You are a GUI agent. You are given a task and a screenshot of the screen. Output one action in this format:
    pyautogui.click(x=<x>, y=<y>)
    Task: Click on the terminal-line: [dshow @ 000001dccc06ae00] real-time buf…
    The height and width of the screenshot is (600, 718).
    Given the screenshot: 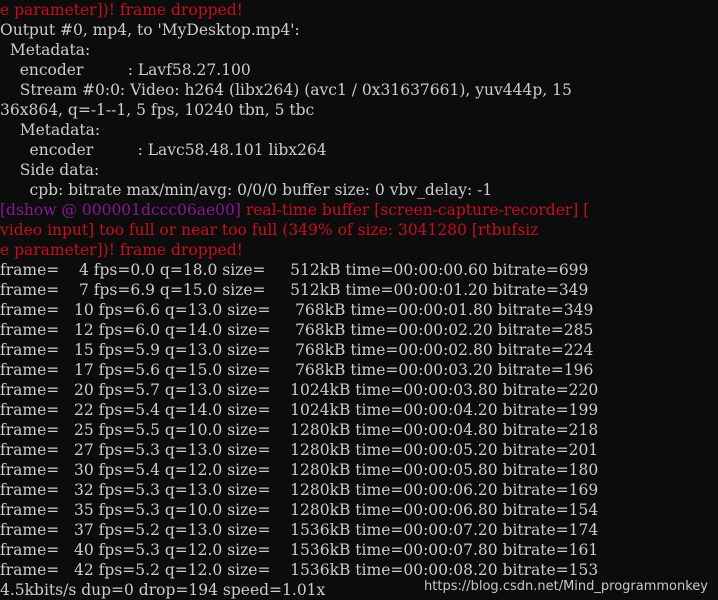 What is the action you would take?
    pyautogui.click(x=359, y=210)
    